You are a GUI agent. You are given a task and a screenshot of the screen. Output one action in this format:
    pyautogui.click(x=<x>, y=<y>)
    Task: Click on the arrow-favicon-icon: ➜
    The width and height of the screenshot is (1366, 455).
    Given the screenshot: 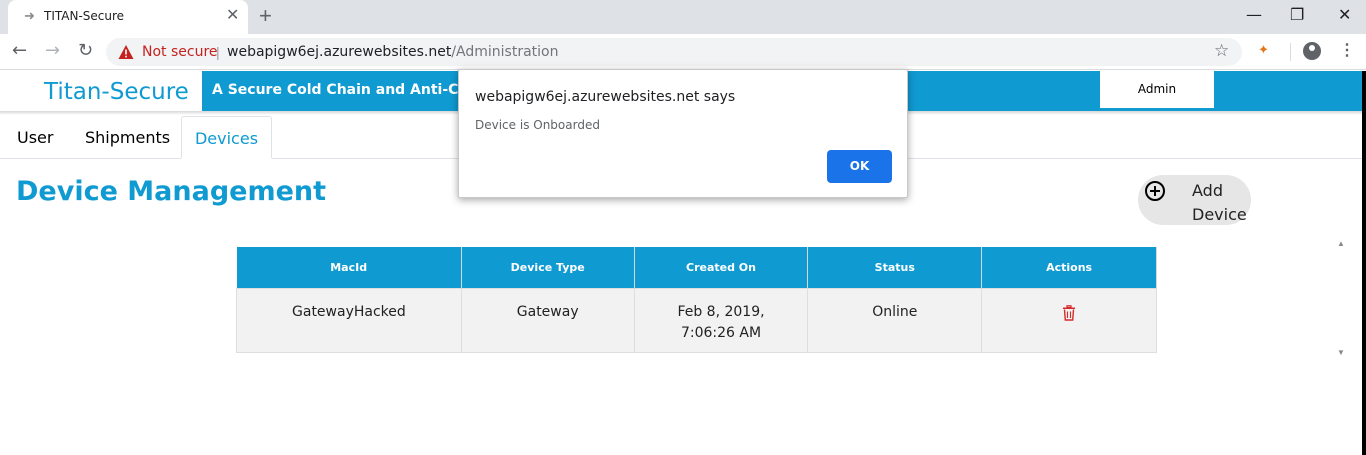 What is the action you would take?
    pyautogui.click(x=29, y=15)
    